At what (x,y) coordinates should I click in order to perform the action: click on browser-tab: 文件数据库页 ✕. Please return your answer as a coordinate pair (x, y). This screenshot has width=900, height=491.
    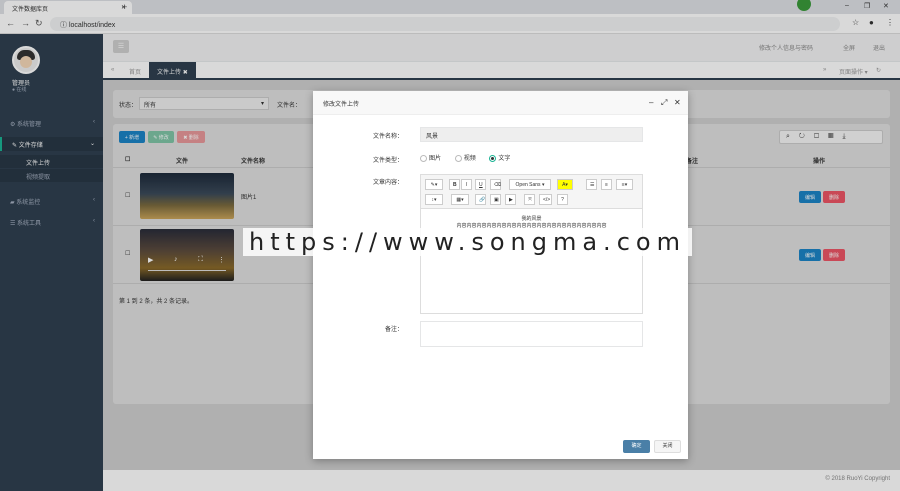
    Looking at the image, I should click on (68, 7).